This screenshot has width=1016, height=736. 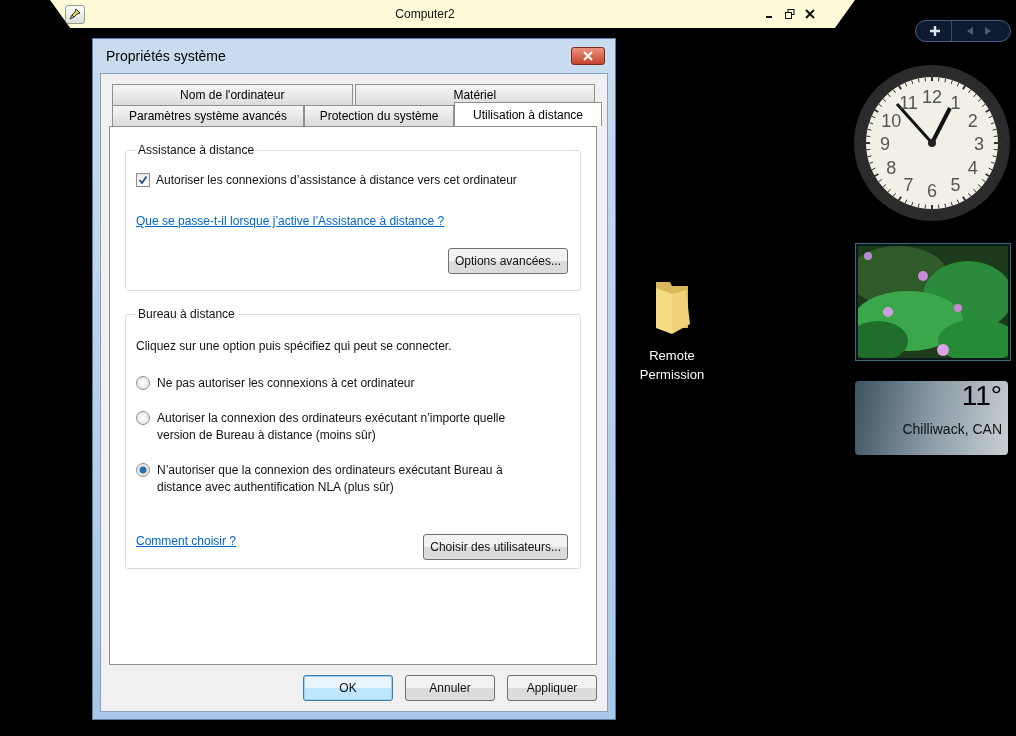 I want to click on radio-label: N’autoriser que la connexion des ordinateurs exécutant Bureau à distance avec authentification NLA (plus sûr), so click(x=330, y=479).